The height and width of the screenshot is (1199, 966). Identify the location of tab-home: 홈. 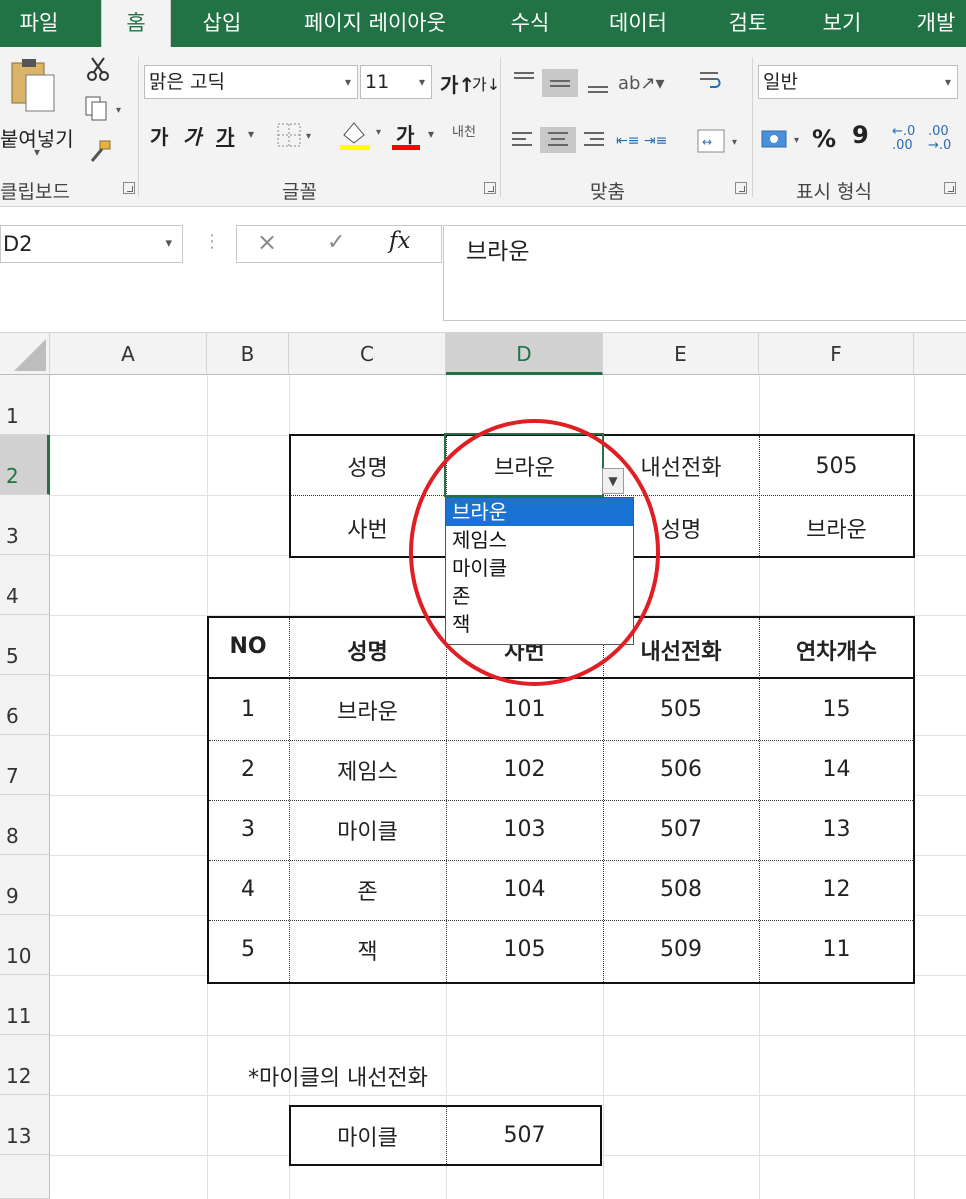
(136, 23).